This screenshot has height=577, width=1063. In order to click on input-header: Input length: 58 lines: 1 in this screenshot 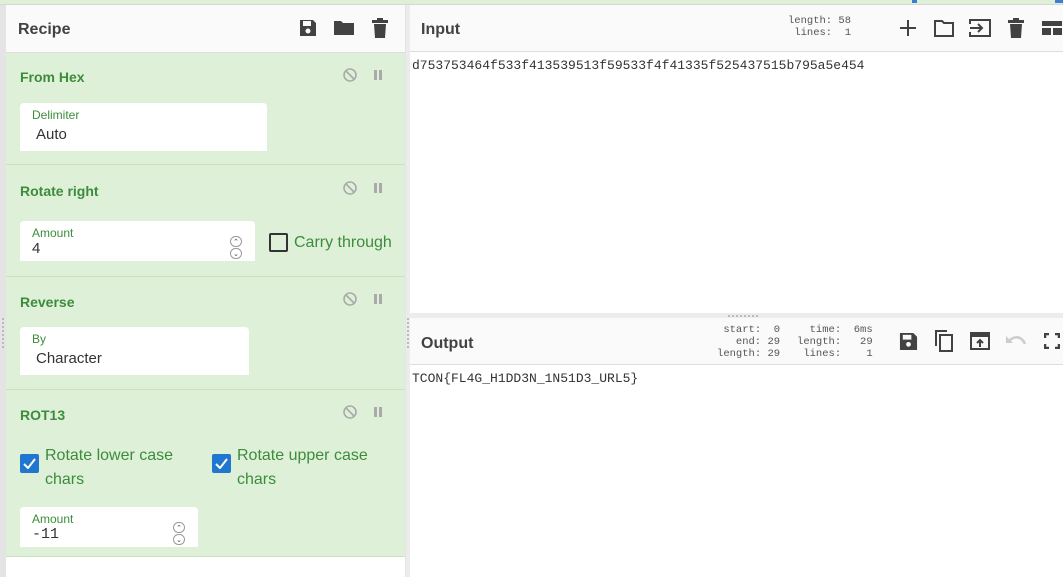, I will do `click(736, 28)`.